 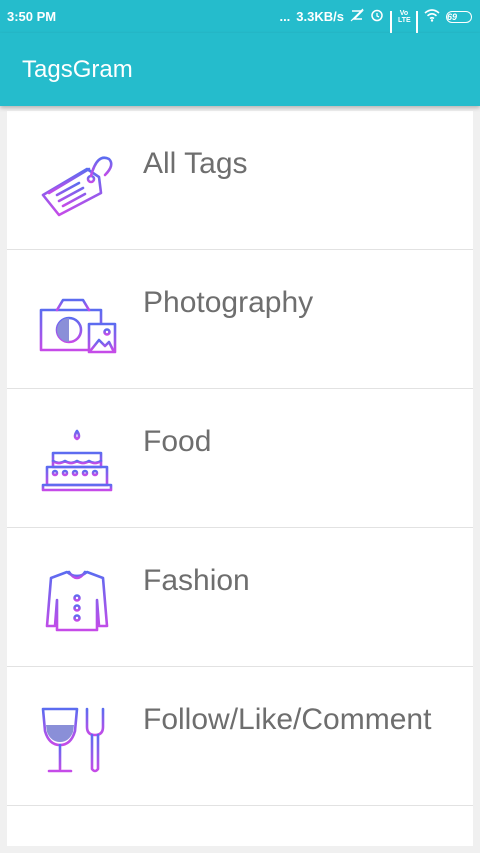 I want to click on volte-icon: Vo LTE, so click(x=404, y=16).